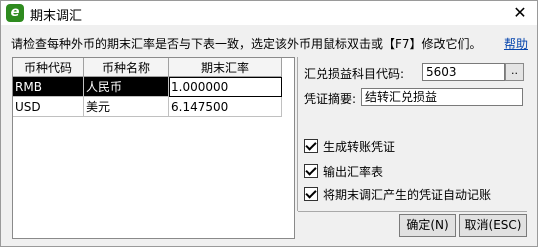 The height and width of the screenshot is (247, 538). What do you see at coordinates (407, 195) in the screenshot?
I see `checkbox-label: 将期末调汇产生的凭证自动记账` at bounding box center [407, 195].